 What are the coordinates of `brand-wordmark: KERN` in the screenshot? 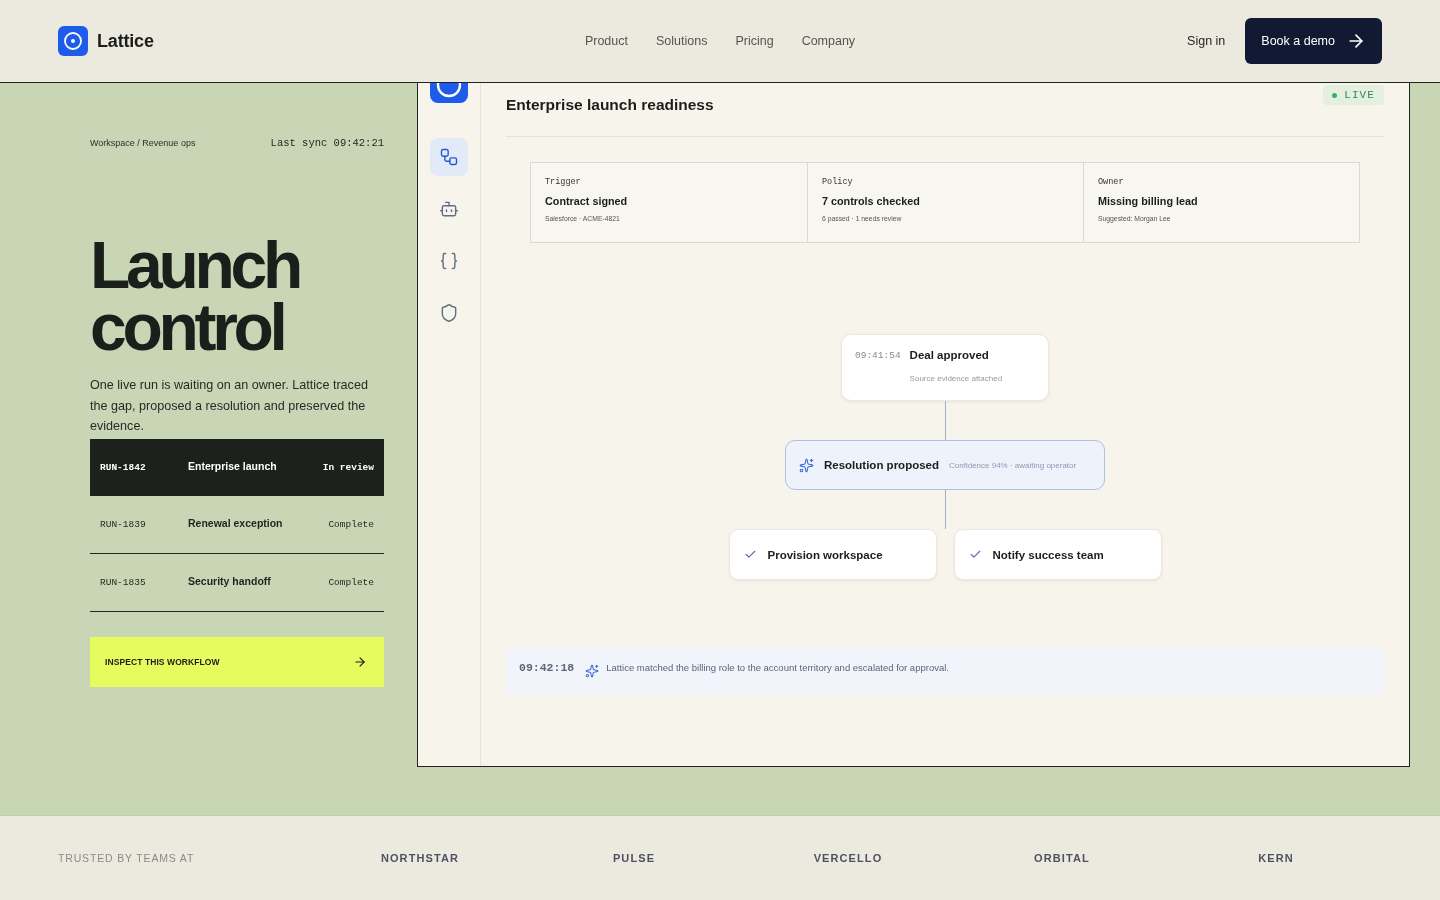 It's located at (1276, 858).